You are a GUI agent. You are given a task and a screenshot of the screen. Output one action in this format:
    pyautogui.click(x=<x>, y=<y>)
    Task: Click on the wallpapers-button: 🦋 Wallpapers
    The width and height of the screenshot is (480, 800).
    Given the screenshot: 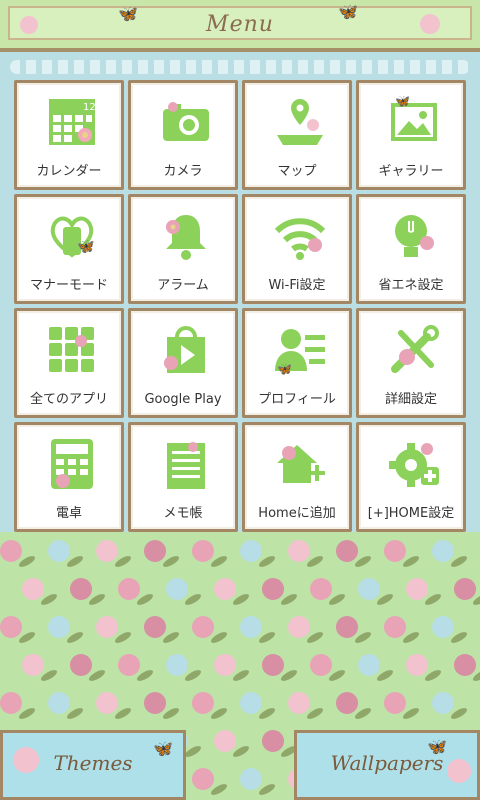 What is the action you would take?
    pyautogui.click(x=387, y=765)
    